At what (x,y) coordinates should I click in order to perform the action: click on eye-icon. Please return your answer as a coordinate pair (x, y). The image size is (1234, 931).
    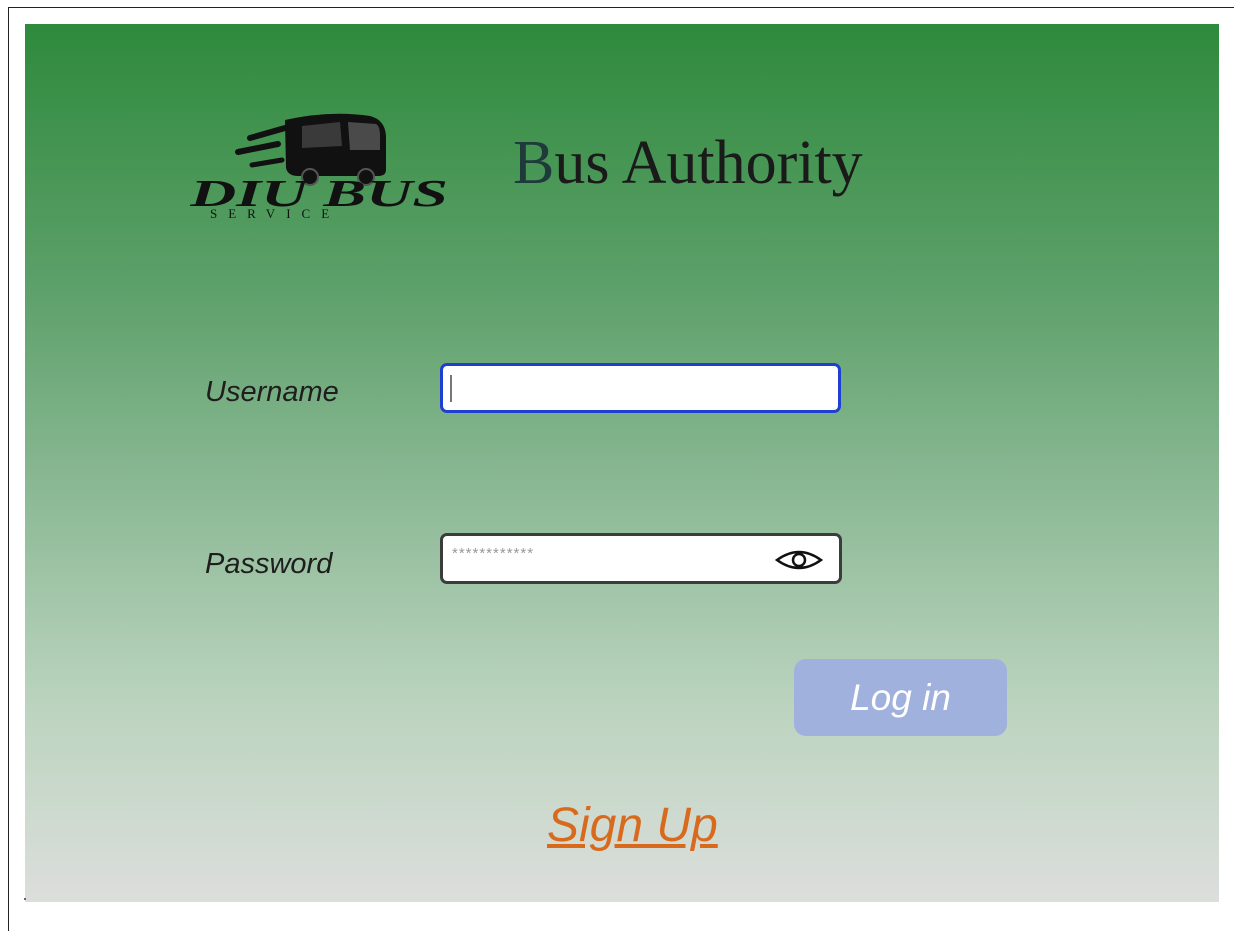
    Looking at the image, I should click on (799, 560).